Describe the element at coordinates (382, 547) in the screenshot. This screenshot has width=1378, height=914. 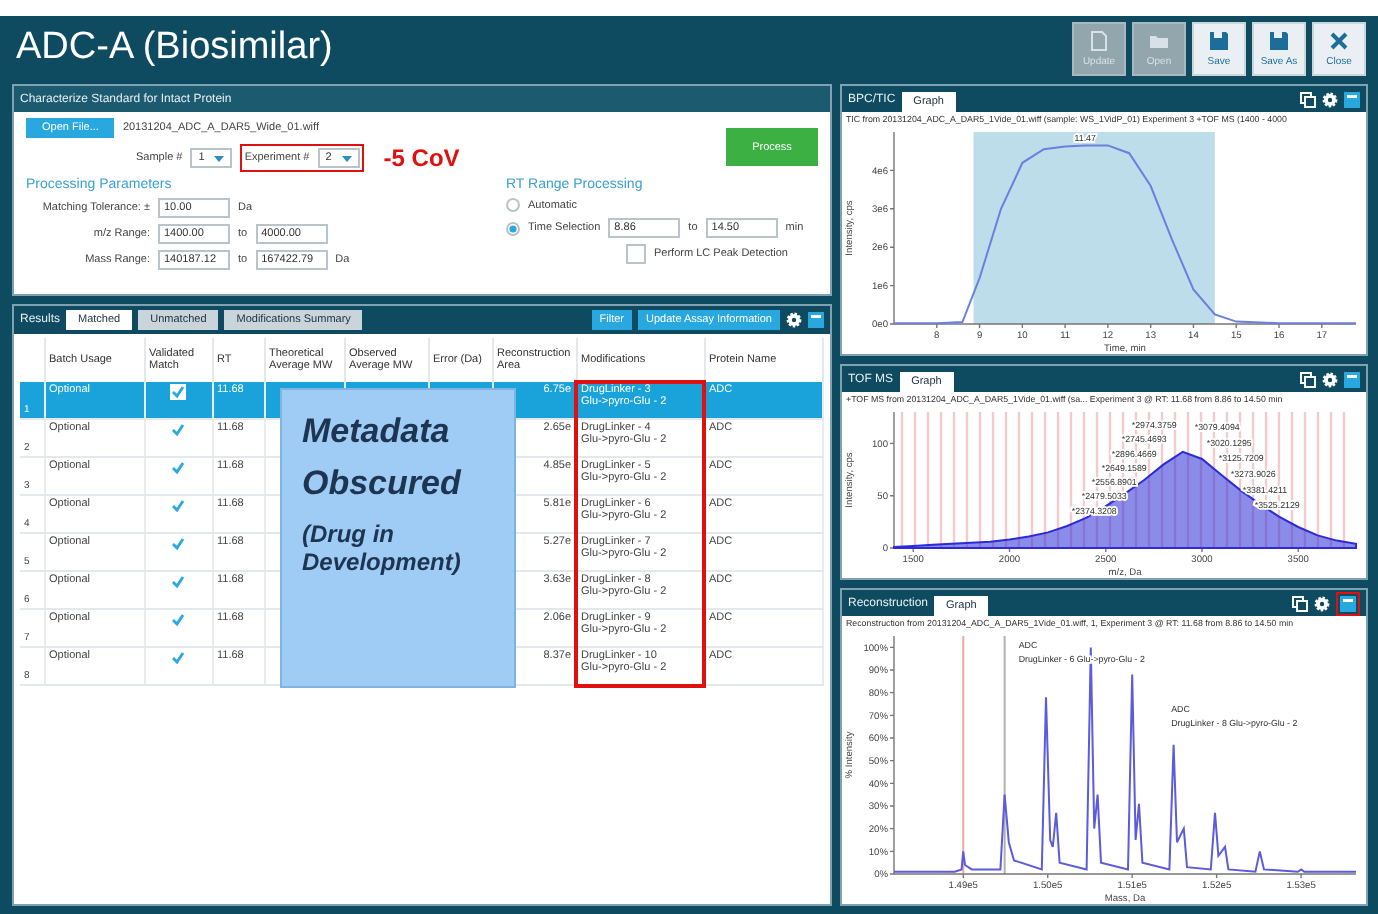
I see `redaction-note: (Drug in Development)` at that location.